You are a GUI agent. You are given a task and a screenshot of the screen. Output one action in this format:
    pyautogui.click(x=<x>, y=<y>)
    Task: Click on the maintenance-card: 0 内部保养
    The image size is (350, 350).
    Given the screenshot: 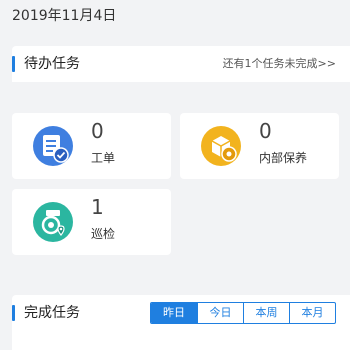 What is the action you would take?
    pyautogui.click(x=259, y=146)
    